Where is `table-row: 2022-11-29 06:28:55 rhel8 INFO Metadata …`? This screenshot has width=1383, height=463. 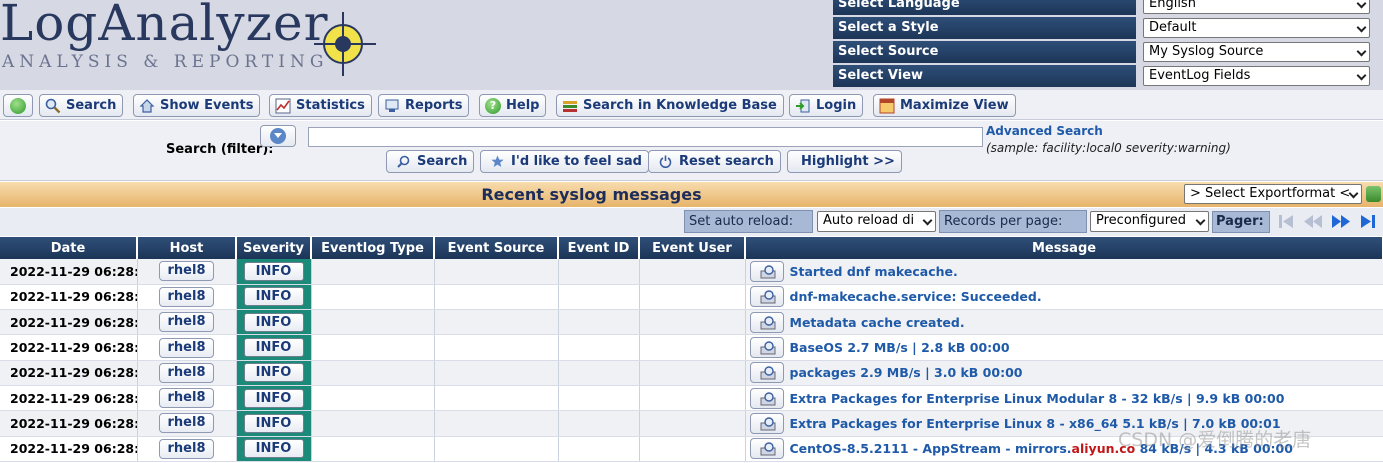 table-row: 2022-11-29 06:28:55 rhel8 INFO Metadata … is located at coordinates (691, 322).